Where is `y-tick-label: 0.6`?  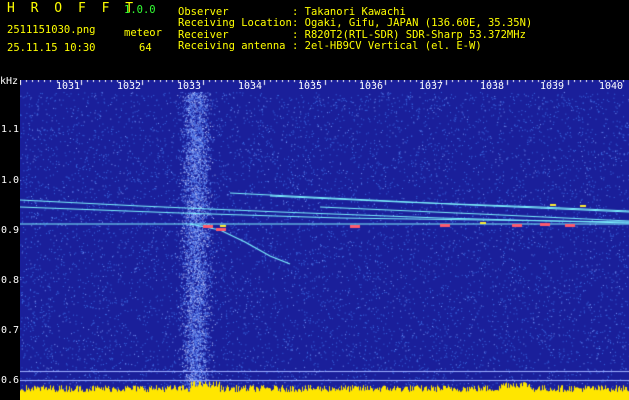
y-tick-label: 0.6 is located at coordinates (10, 380).